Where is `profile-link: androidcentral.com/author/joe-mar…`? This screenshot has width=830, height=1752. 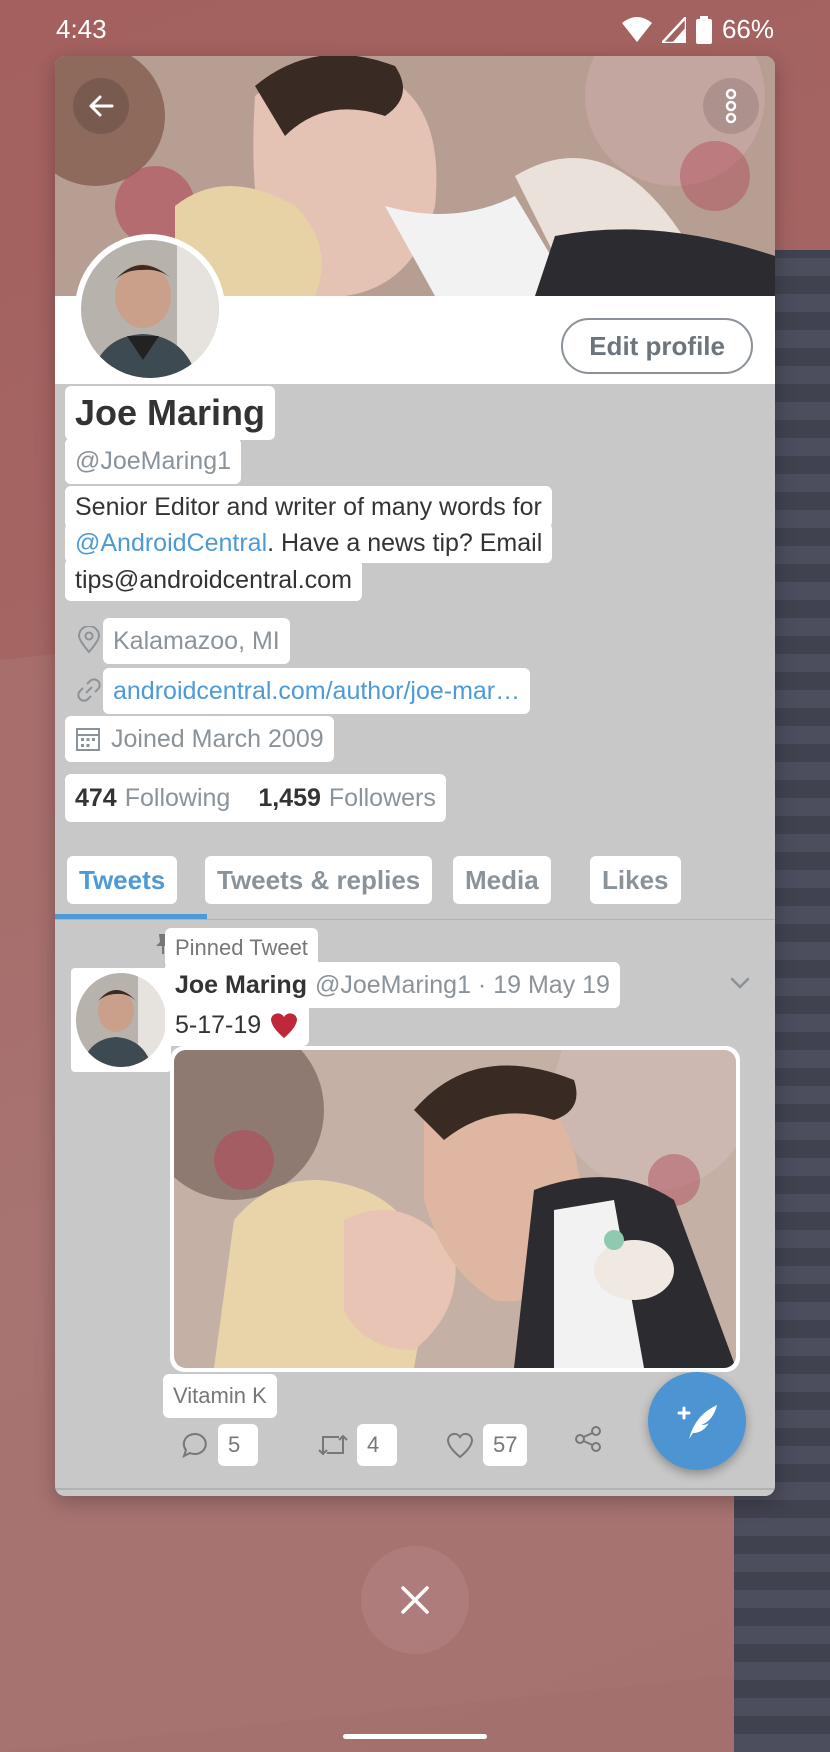
profile-link: androidcentral.com/author/joe-mar… is located at coordinates (317, 691).